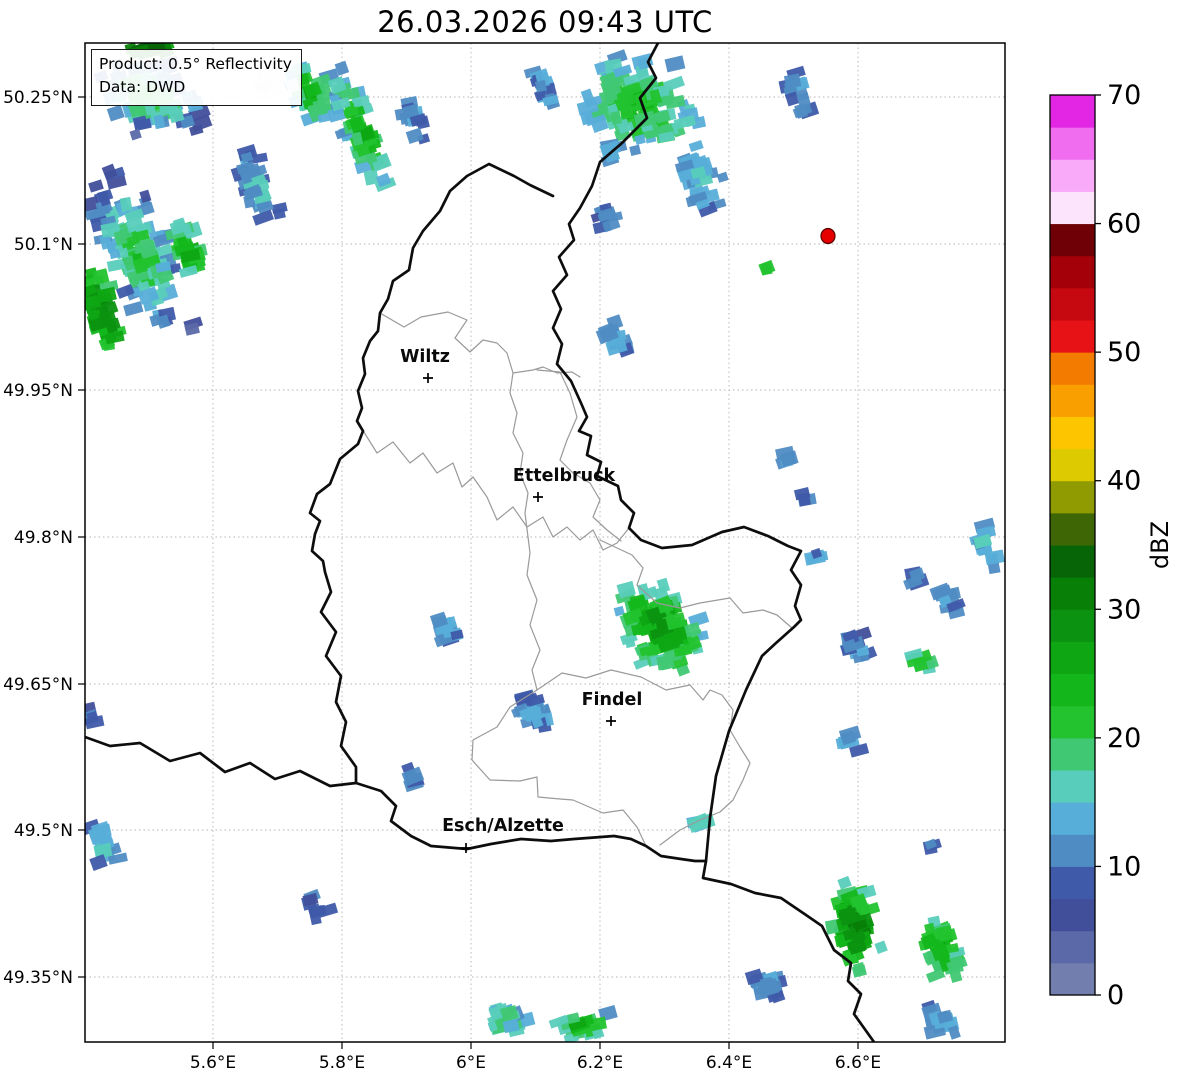 This screenshot has width=1184, height=1081. Describe the element at coordinates (195, 64) in the screenshot. I see `product-info-line1: Product: 0.5° Reflectivity` at that location.